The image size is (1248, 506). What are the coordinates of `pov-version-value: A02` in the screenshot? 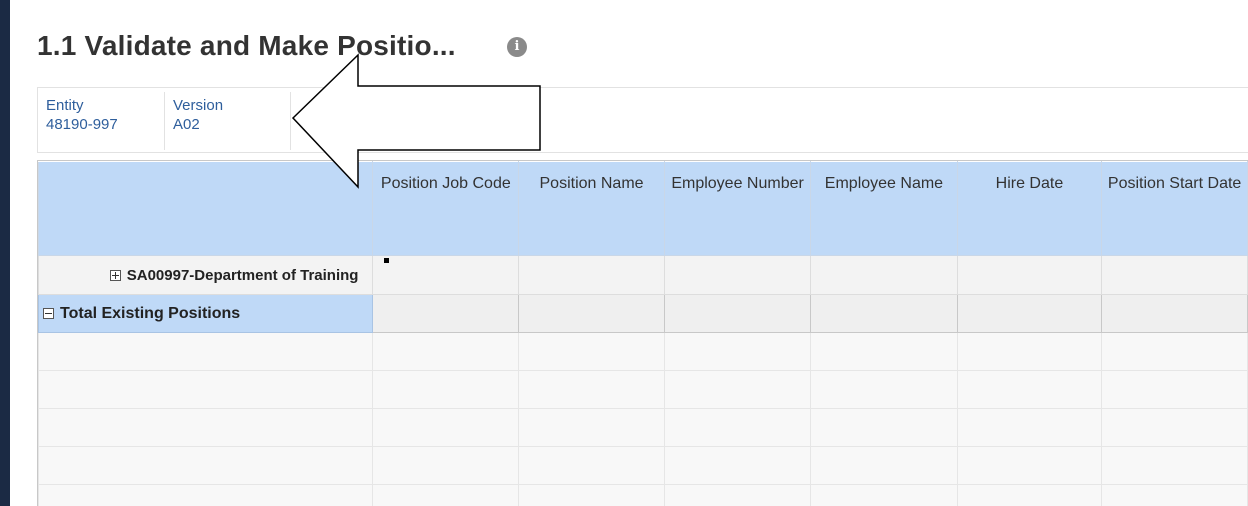 It's located at (198, 124).